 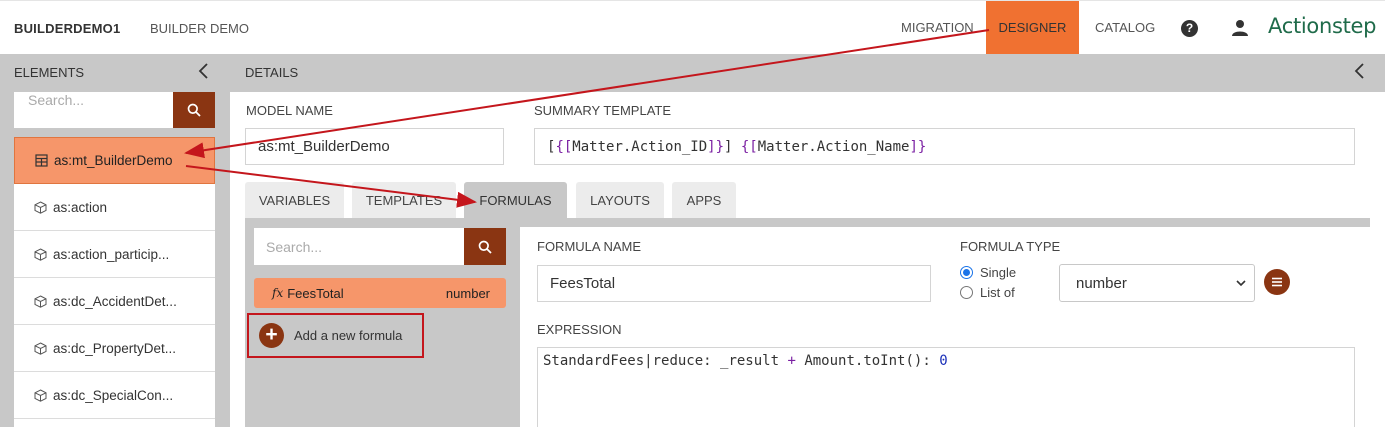 I want to click on table-icon, so click(x=41, y=160).